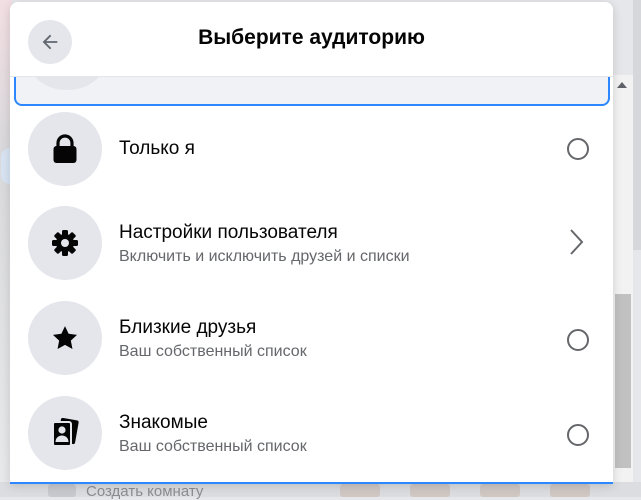 The width and height of the screenshot is (641, 500). I want to click on star-icon, so click(65, 337).